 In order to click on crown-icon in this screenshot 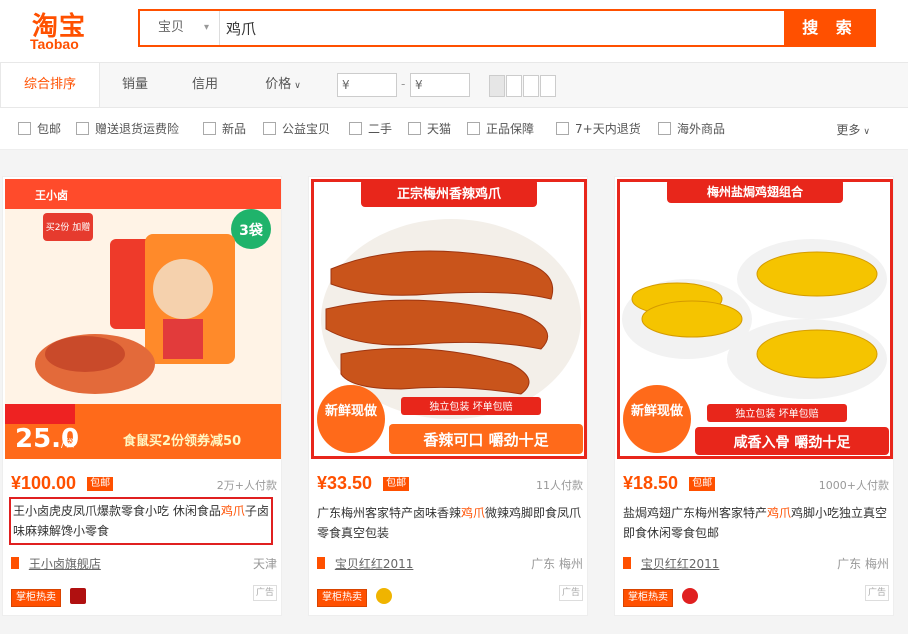, I will do `click(384, 596)`.